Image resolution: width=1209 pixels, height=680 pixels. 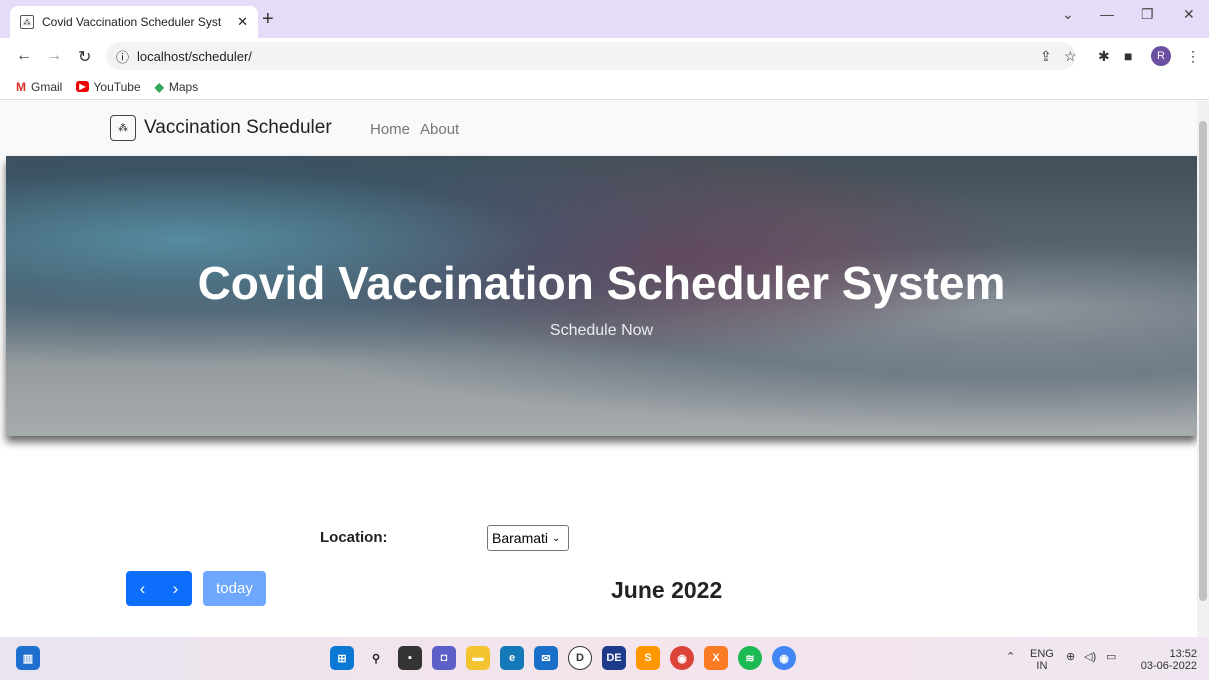 What do you see at coordinates (1070, 56) in the screenshot?
I see `bookmark-star-icon: ☆` at bounding box center [1070, 56].